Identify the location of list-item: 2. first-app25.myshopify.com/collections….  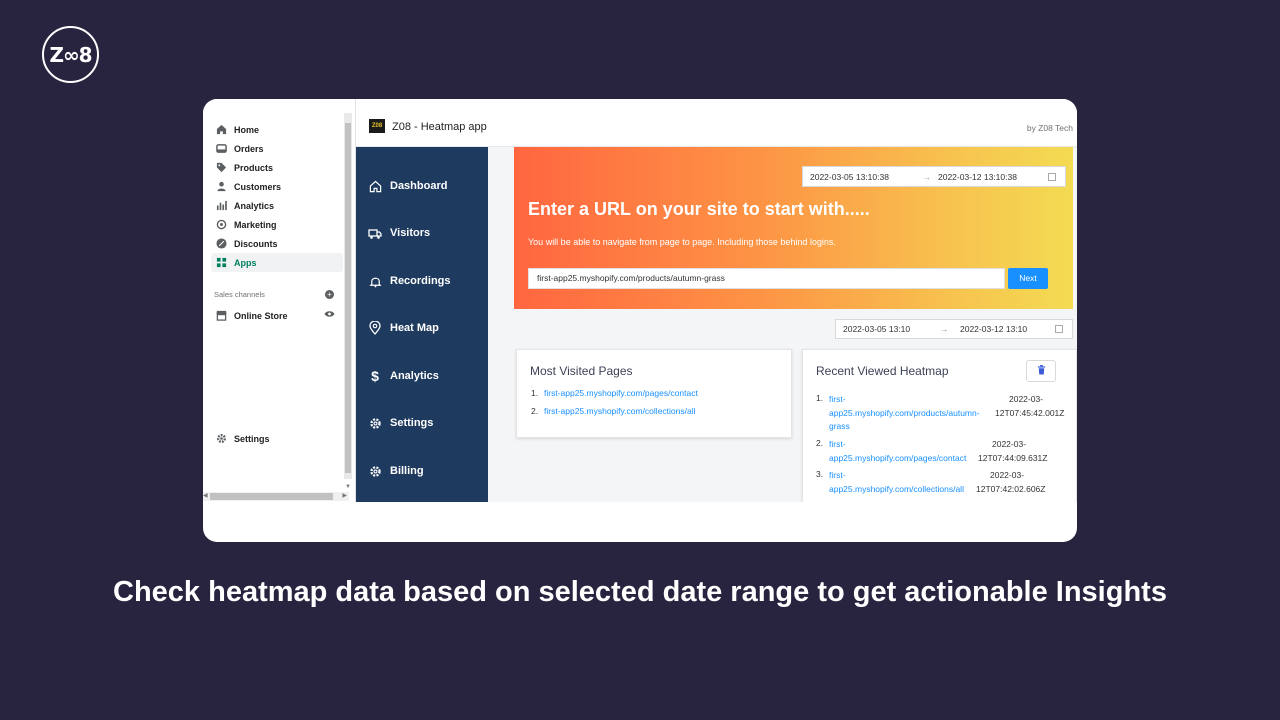
(614, 415).